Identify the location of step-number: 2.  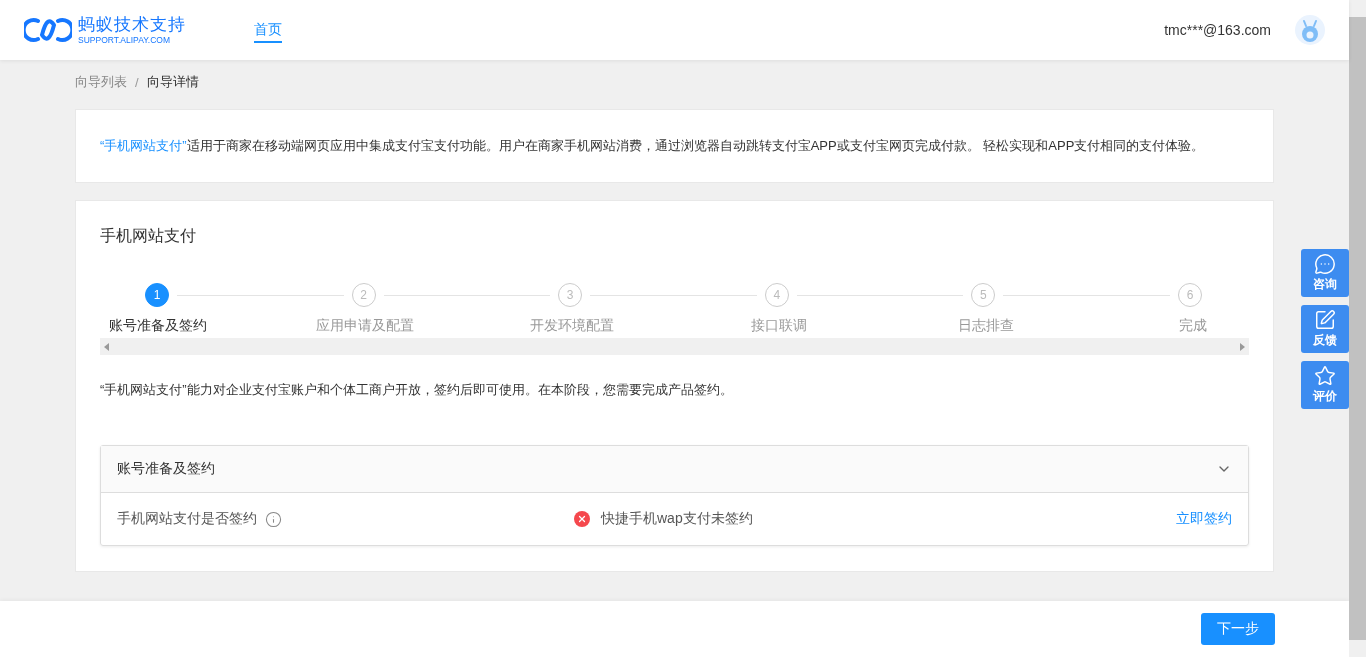
(363, 295).